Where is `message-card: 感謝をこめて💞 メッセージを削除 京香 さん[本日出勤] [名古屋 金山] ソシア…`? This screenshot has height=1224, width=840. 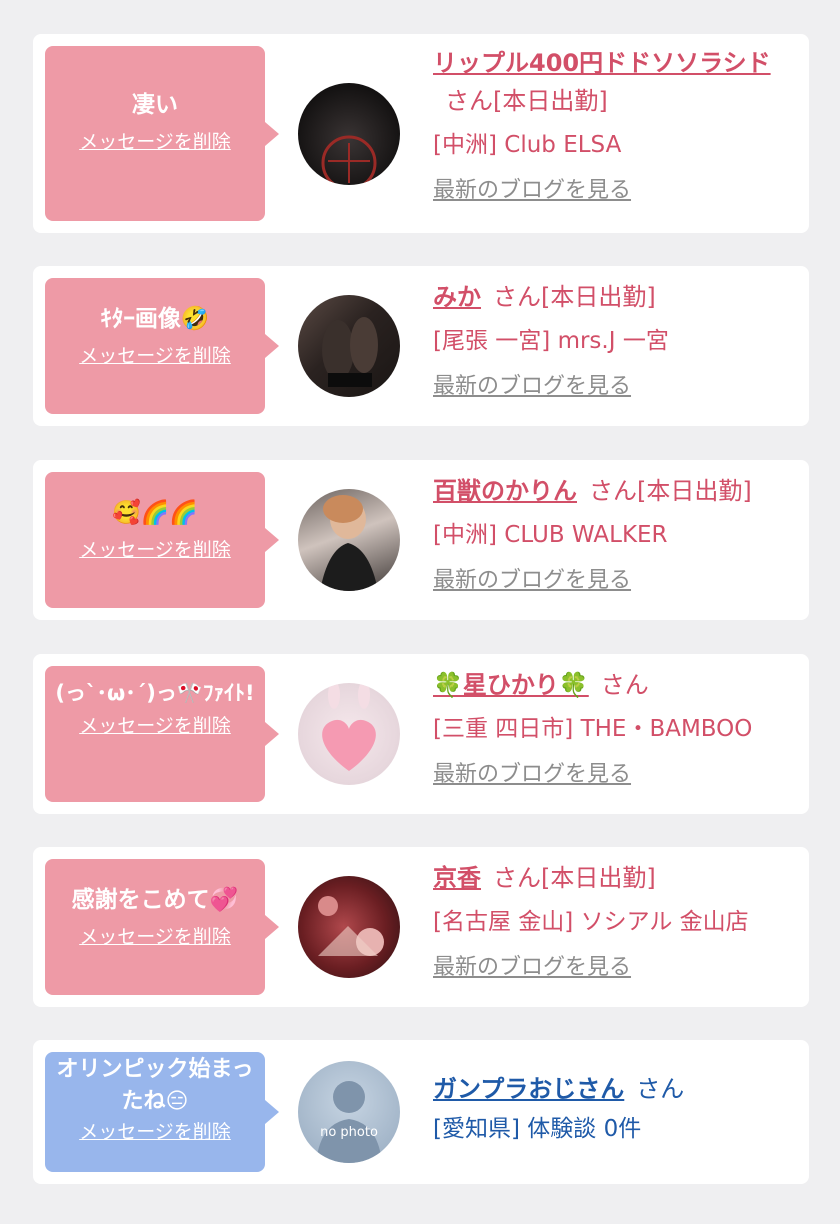
message-card: 感謝をこめて💞 メッセージを削除 京香 さん[本日出勤] [名古屋 金山] ソシア… is located at coordinates (421, 927).